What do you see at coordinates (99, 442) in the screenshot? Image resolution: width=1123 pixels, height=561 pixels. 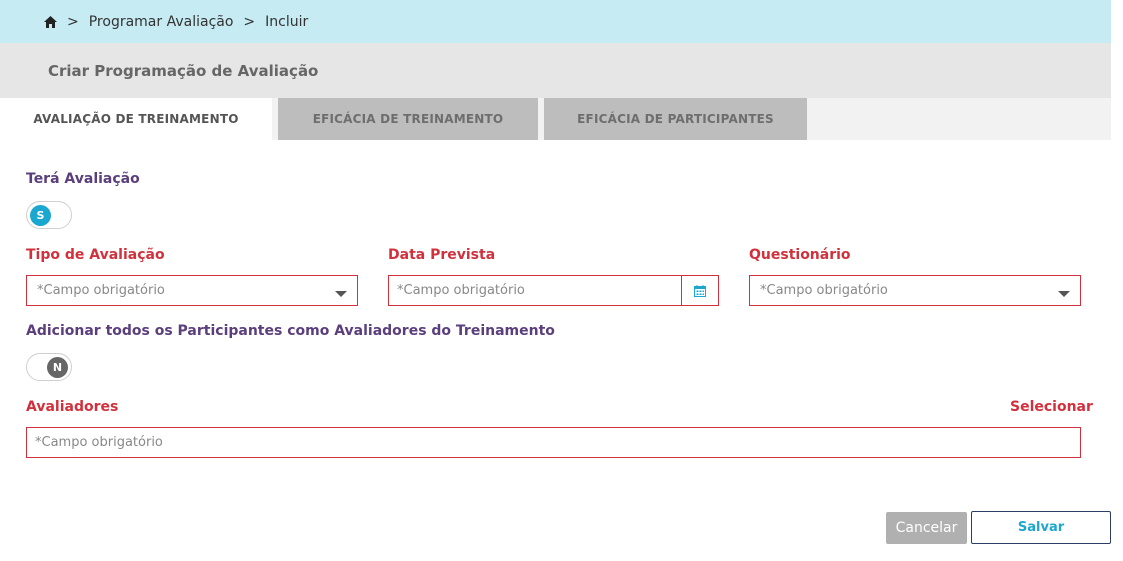 I see `avaliadores-placeholder: *Campo obrigatório` at bounding box center [99, 442].